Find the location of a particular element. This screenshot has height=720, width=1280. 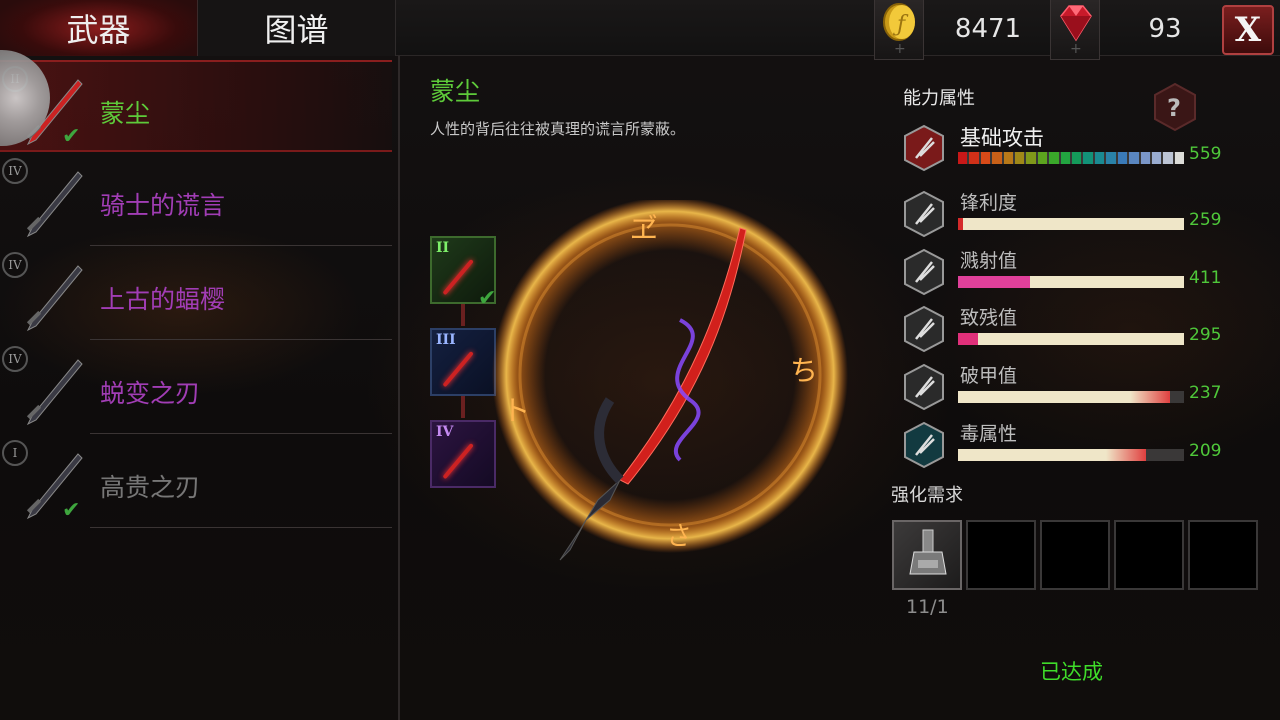

rainbow-fill is located at coordinates (1071, 158).